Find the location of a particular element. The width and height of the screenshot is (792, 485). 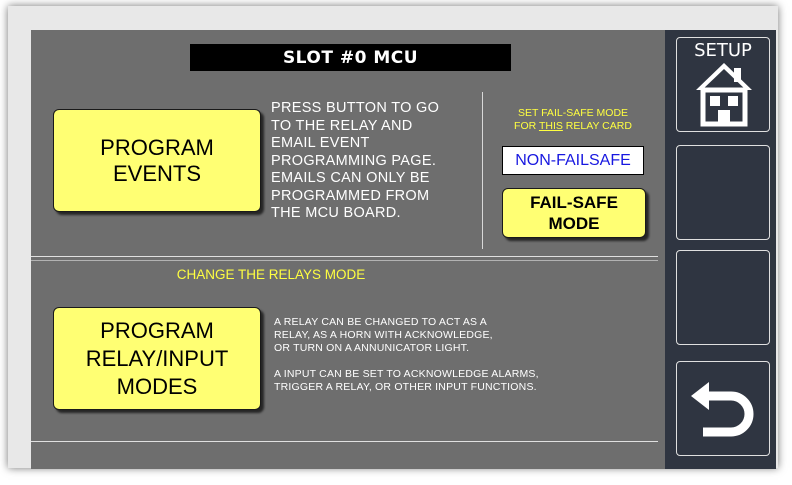

setup-button: SETUP is located at coordinates (723, 84).